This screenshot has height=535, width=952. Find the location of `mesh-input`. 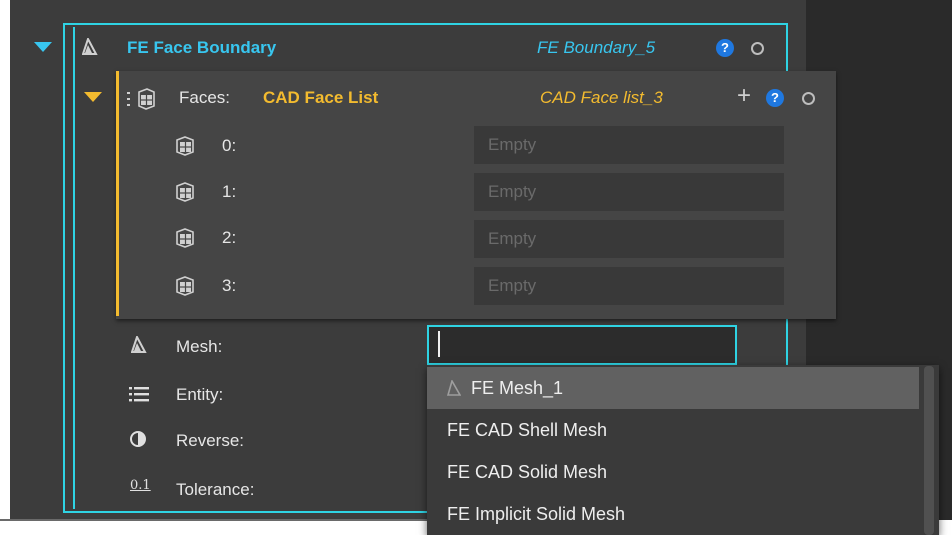

mesh-input is located at coordinates (582, 345).